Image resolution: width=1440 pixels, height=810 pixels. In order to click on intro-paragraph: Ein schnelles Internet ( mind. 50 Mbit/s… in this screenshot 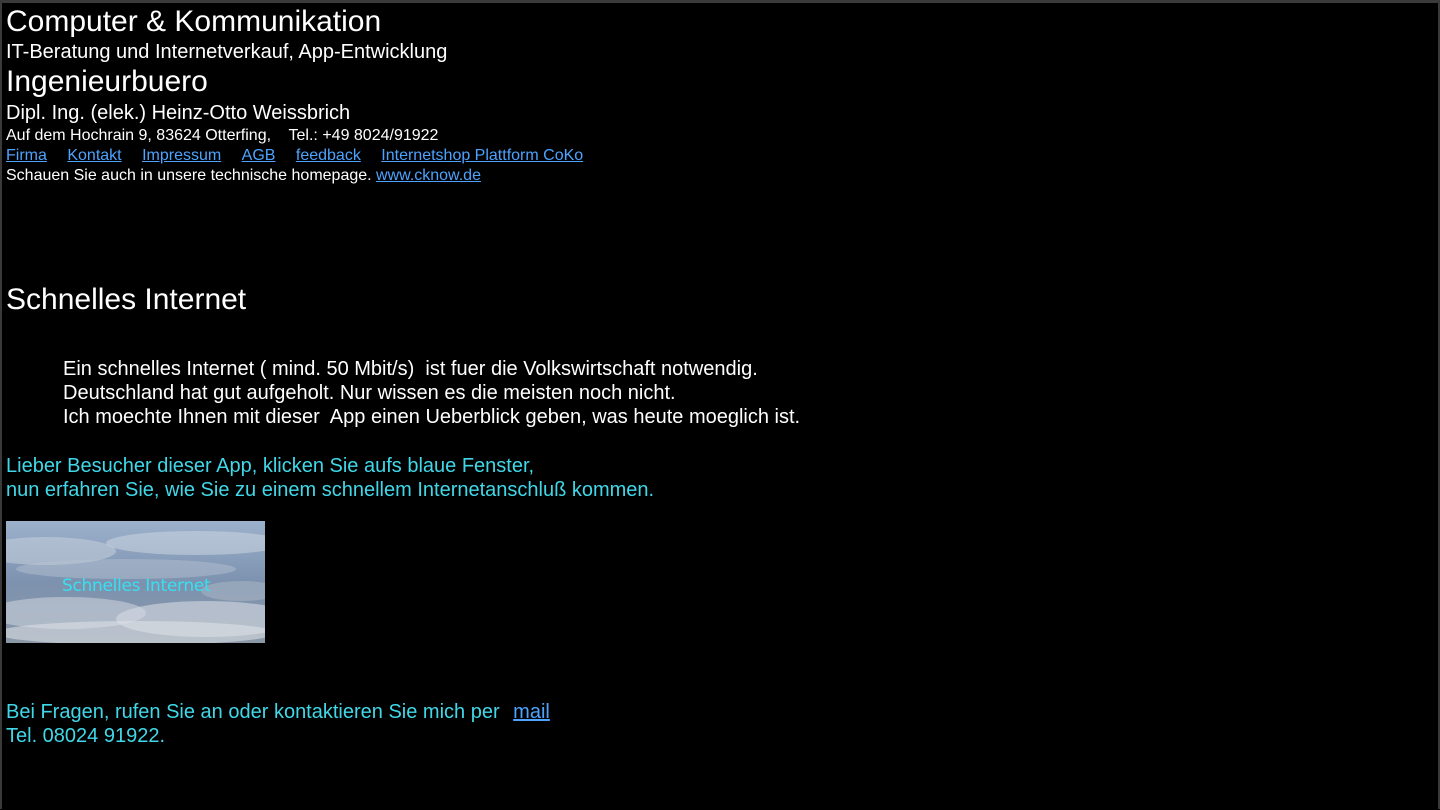, I will do `click(431, 393)`.